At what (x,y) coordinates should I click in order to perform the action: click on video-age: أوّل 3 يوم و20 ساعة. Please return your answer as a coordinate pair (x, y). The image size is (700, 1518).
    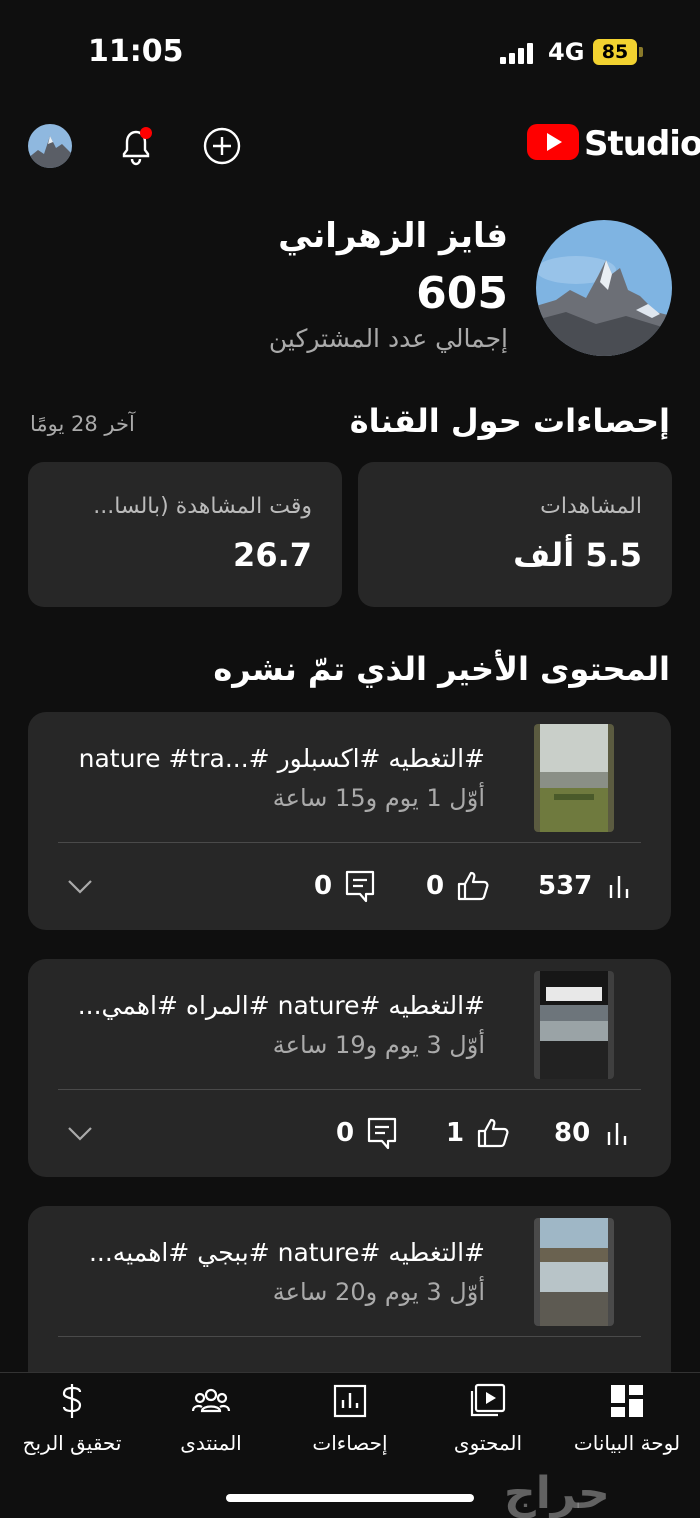
    Looking at the image, I should click on (378, 1292).